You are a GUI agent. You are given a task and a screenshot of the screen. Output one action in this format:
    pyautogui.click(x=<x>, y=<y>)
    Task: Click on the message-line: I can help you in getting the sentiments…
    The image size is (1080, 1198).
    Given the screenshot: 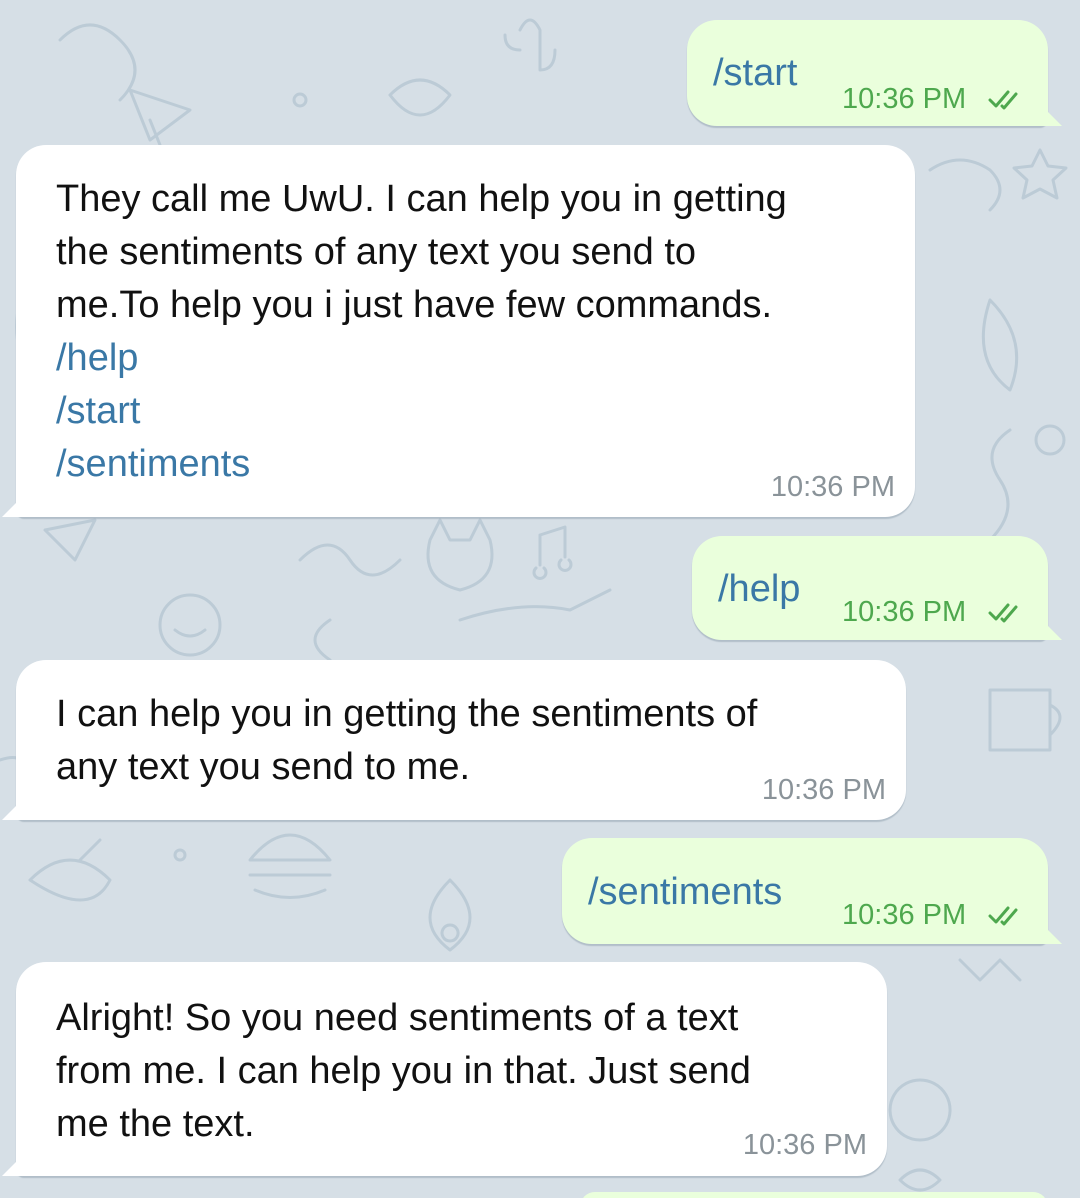 What is the action you would take?
    pyautogui.click(x=407, y=714)
    